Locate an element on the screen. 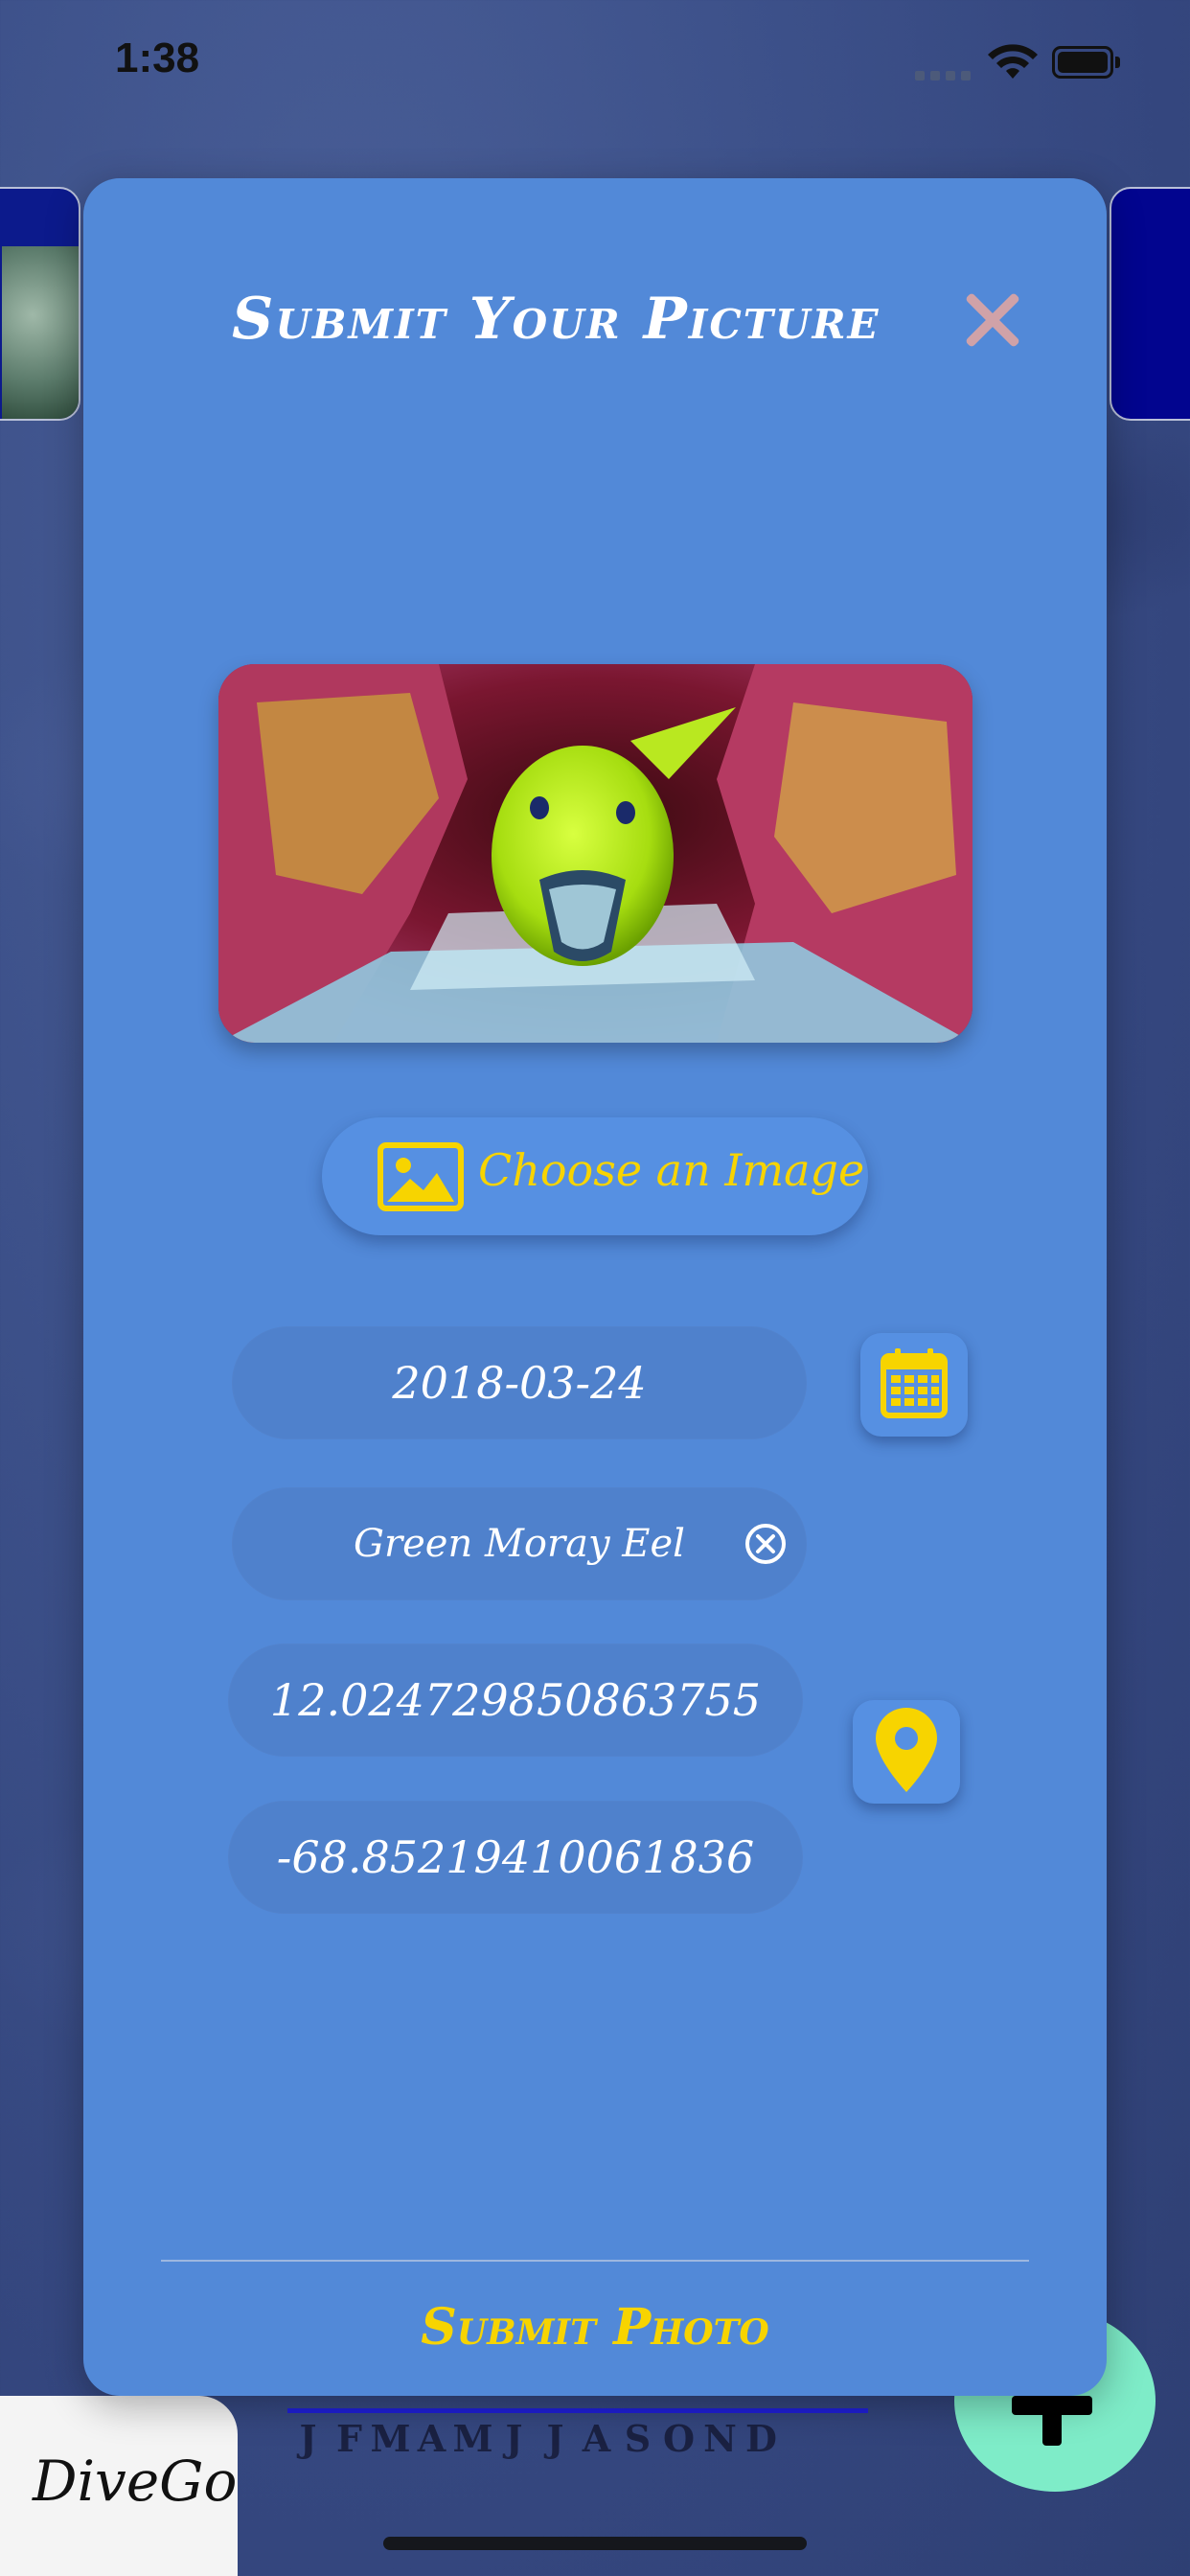  choose-image-label: Choose an Image is located at coordinates (671, 1170).